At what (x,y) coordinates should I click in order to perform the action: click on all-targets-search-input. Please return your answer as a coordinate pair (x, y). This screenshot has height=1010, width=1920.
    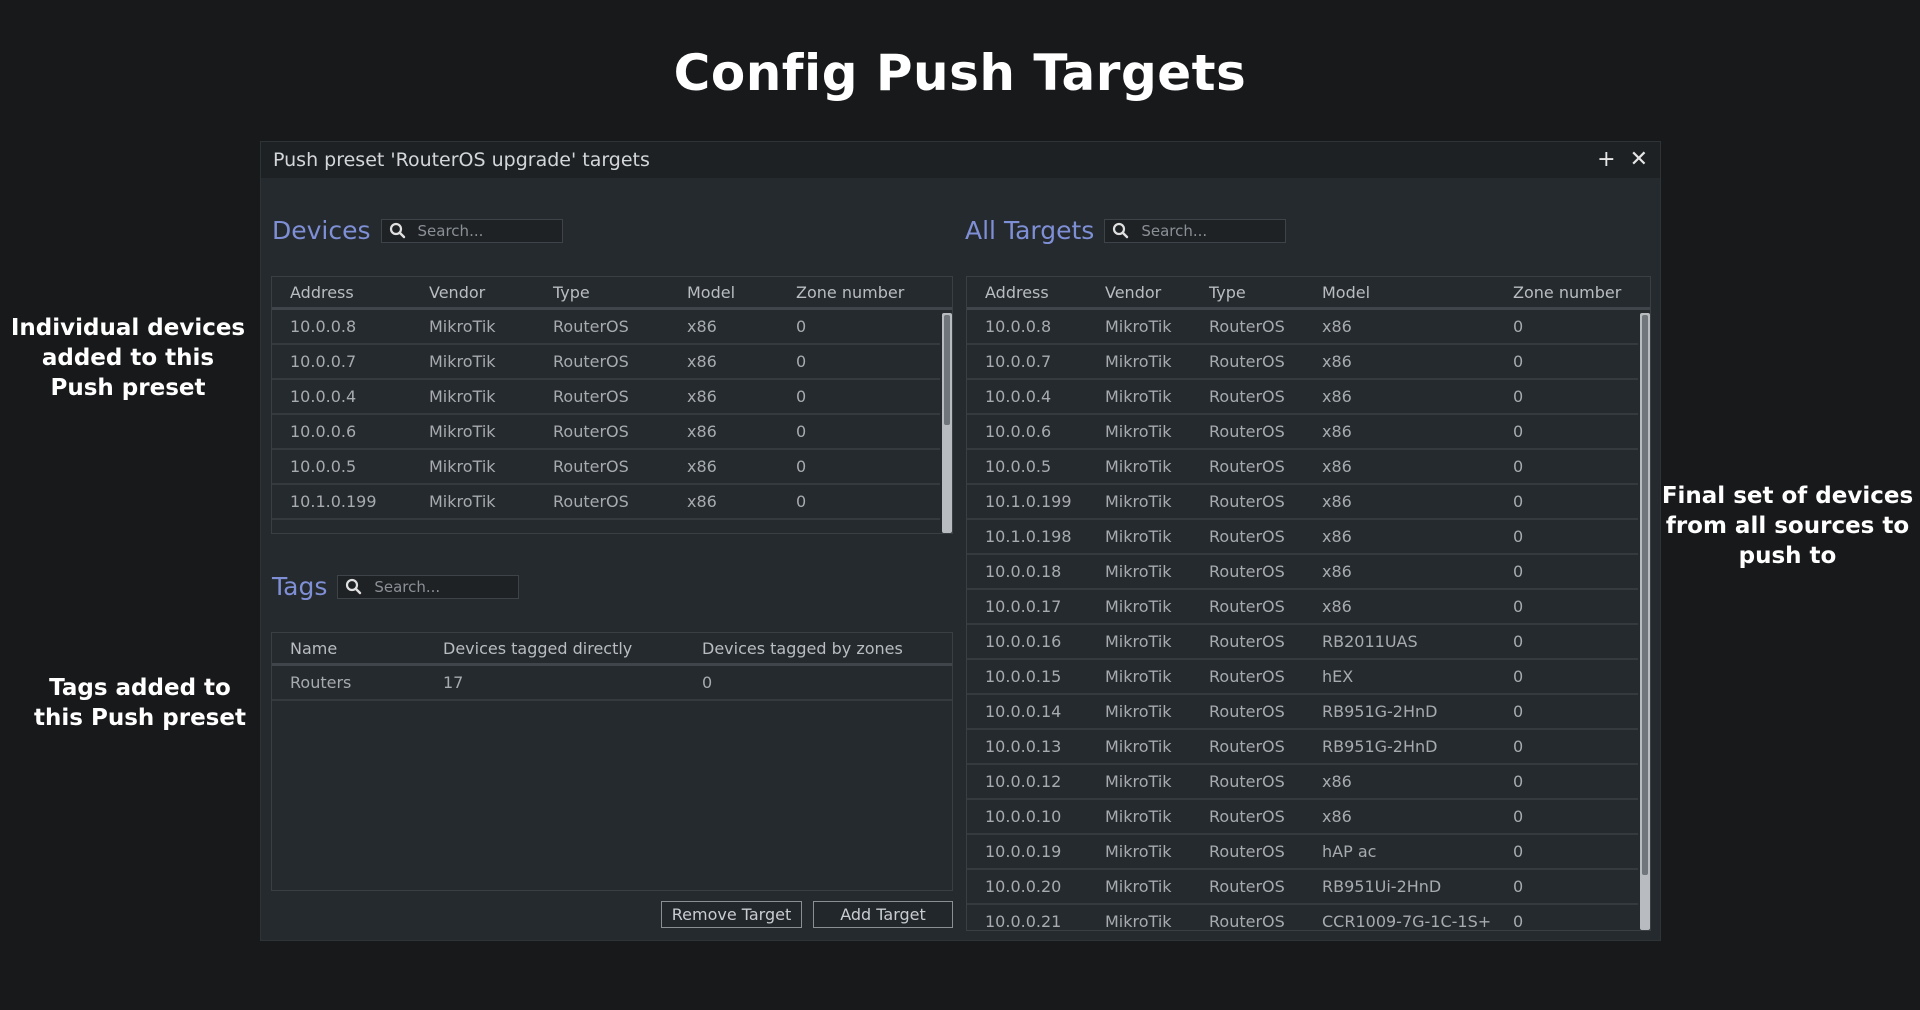
    Looking at the image, I should click on (1209, 230).